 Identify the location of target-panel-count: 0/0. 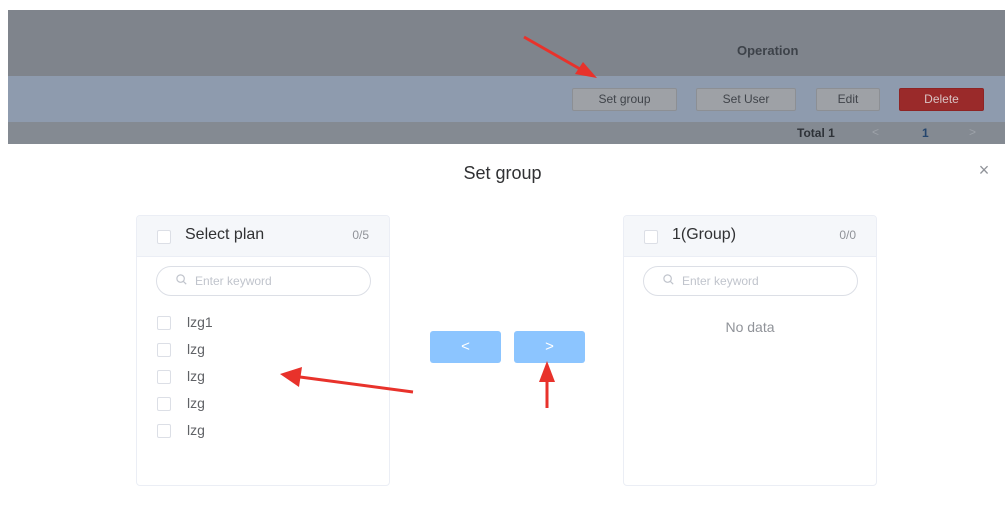
(847, 235).